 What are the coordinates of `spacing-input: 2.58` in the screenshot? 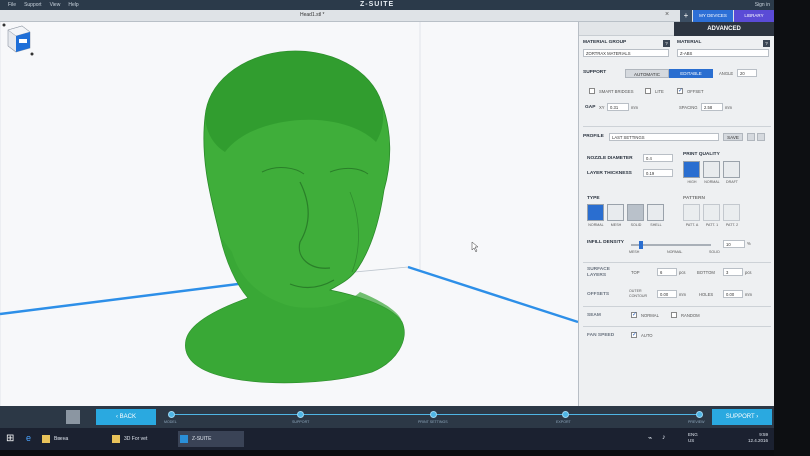 It's located at (712, 107).